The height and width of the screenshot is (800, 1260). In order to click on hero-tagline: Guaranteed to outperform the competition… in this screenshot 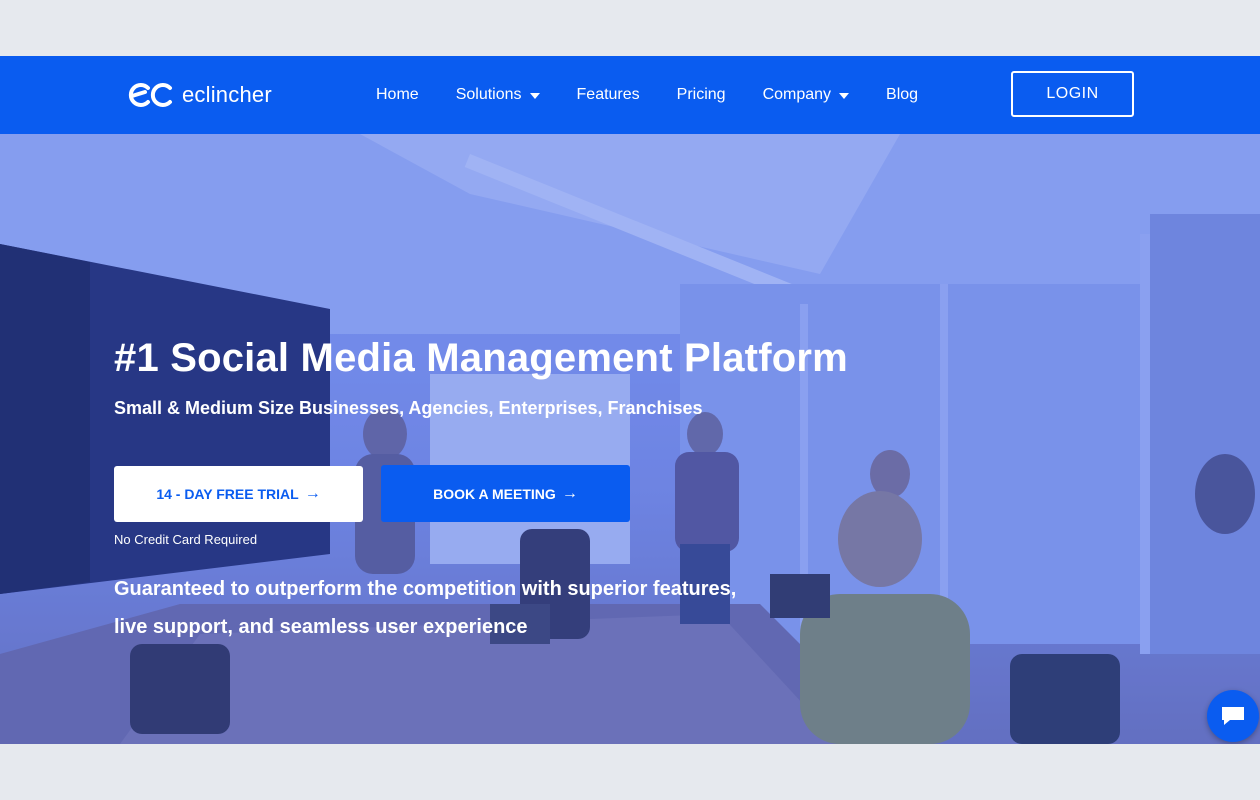, I will do `click(474, 608)`.